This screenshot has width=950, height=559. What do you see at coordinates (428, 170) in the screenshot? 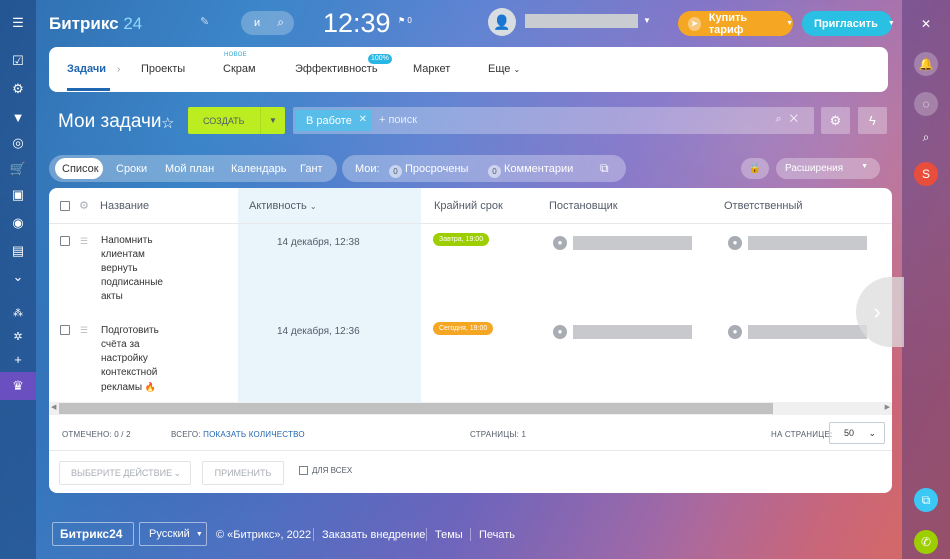
I see `overdue-counter: 0 Просрочены` at bounding box center [428, 170].